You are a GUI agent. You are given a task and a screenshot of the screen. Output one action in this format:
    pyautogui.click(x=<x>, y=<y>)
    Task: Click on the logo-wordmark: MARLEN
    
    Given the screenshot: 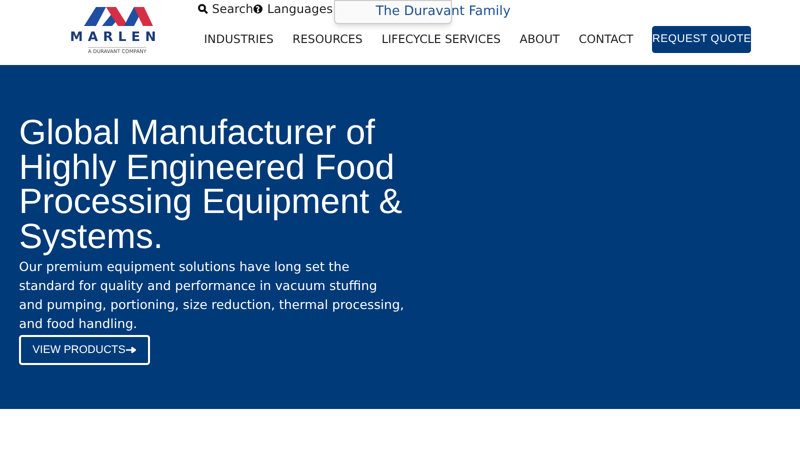 What is the action you would take?
    pyautogui.click(x=116, y=38)
    